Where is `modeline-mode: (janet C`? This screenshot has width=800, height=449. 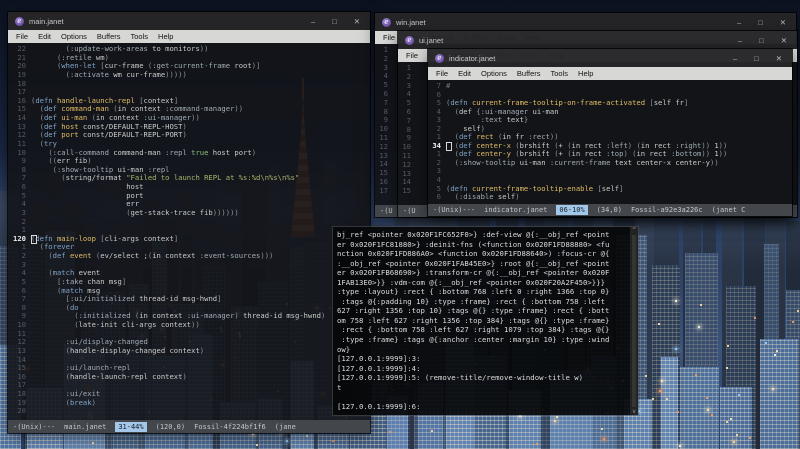
modeline-mode: (janet C is located at coordinates (728, 210).